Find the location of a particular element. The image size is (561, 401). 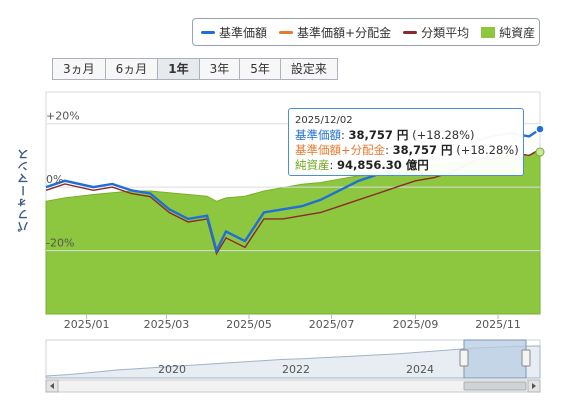

x-tick-label: 2025/03 is located at coordinates (167, 324).